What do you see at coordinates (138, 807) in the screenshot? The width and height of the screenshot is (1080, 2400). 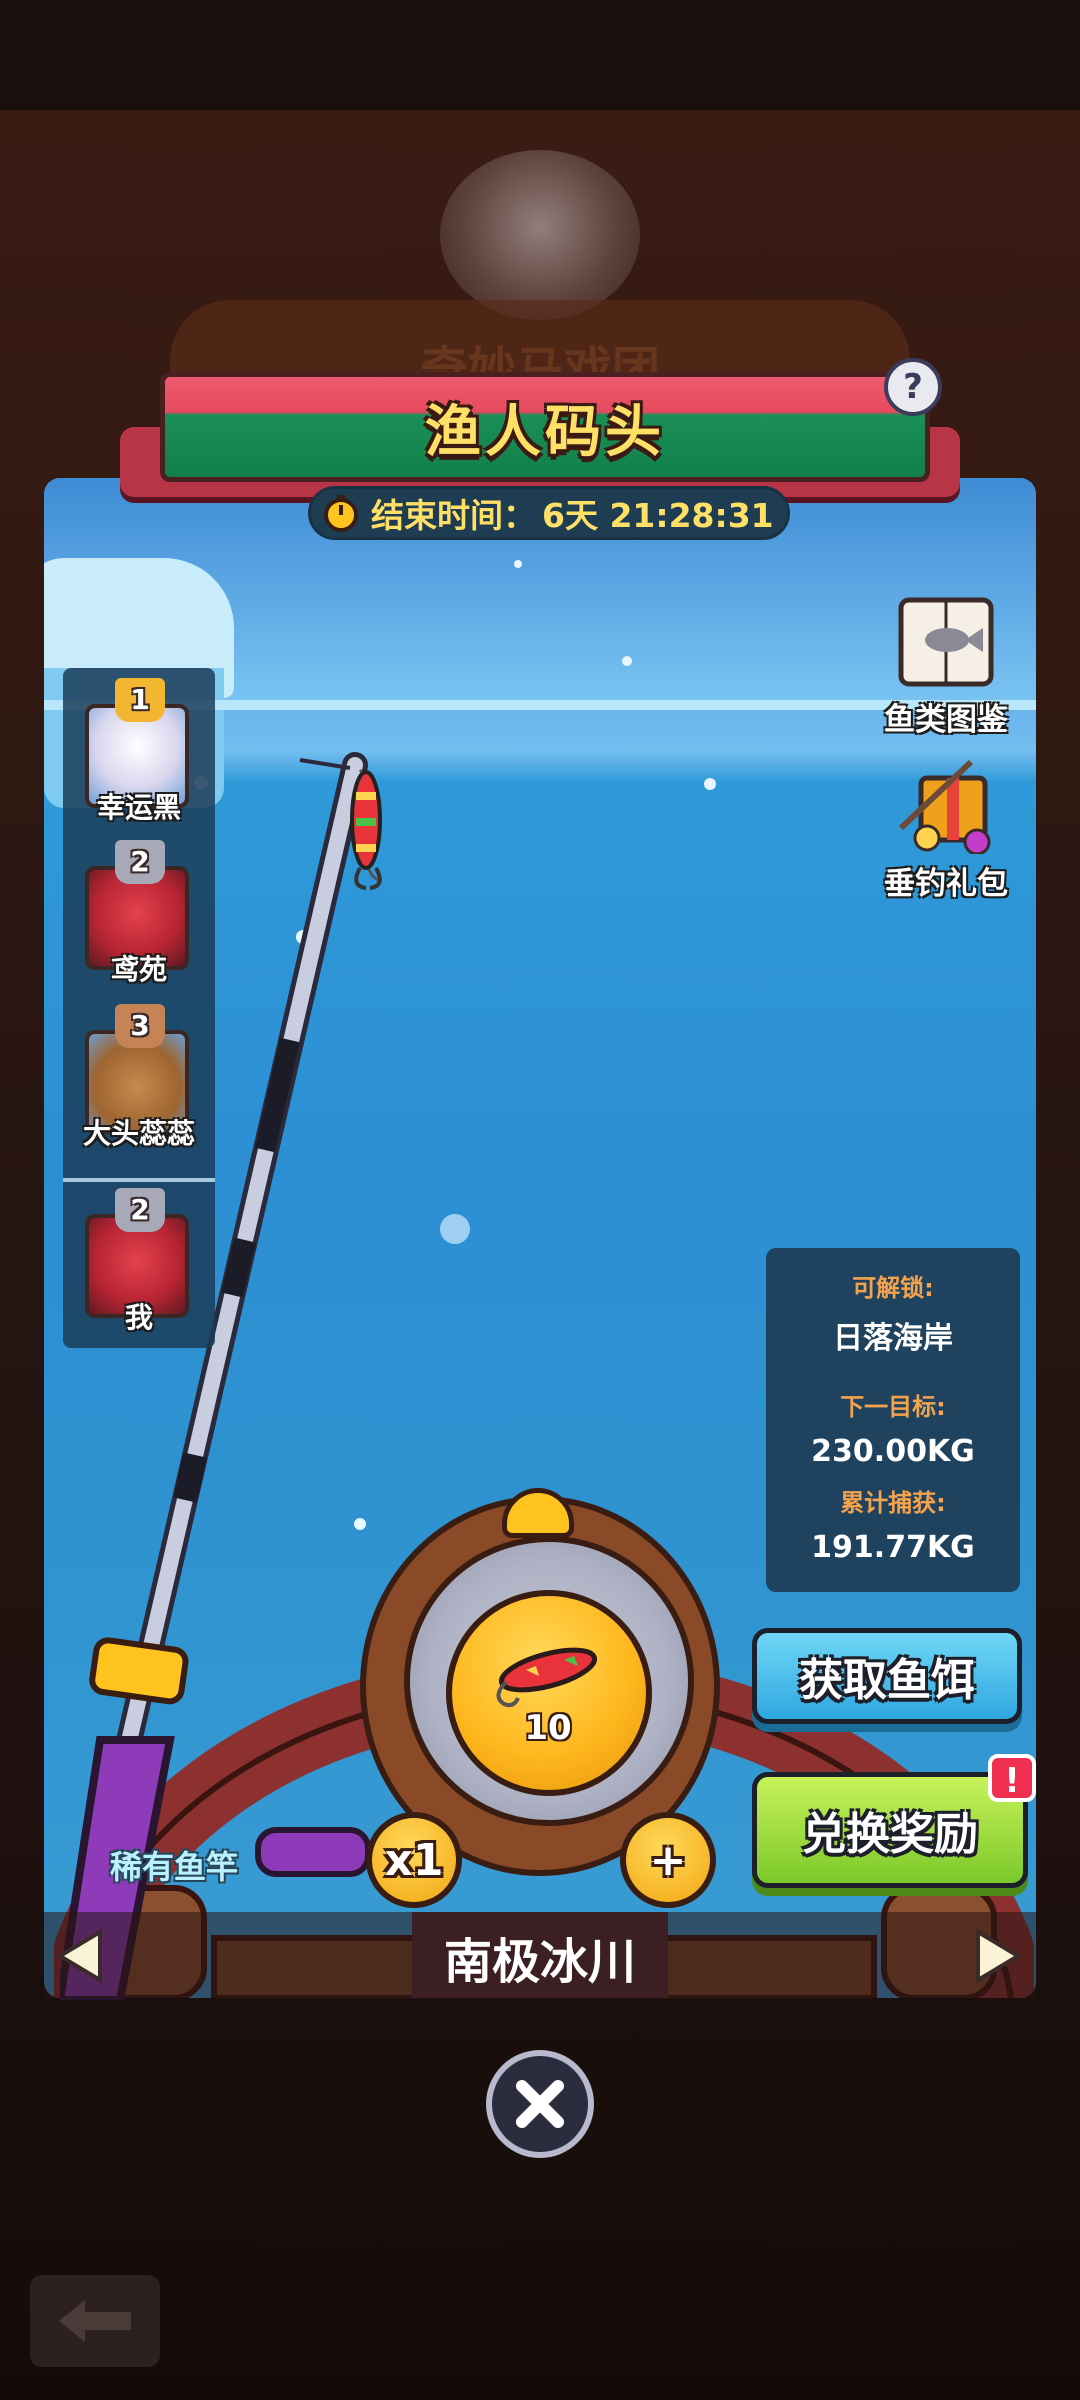 I see `player-name: 幸运黑` at bounding box center [138, 807].